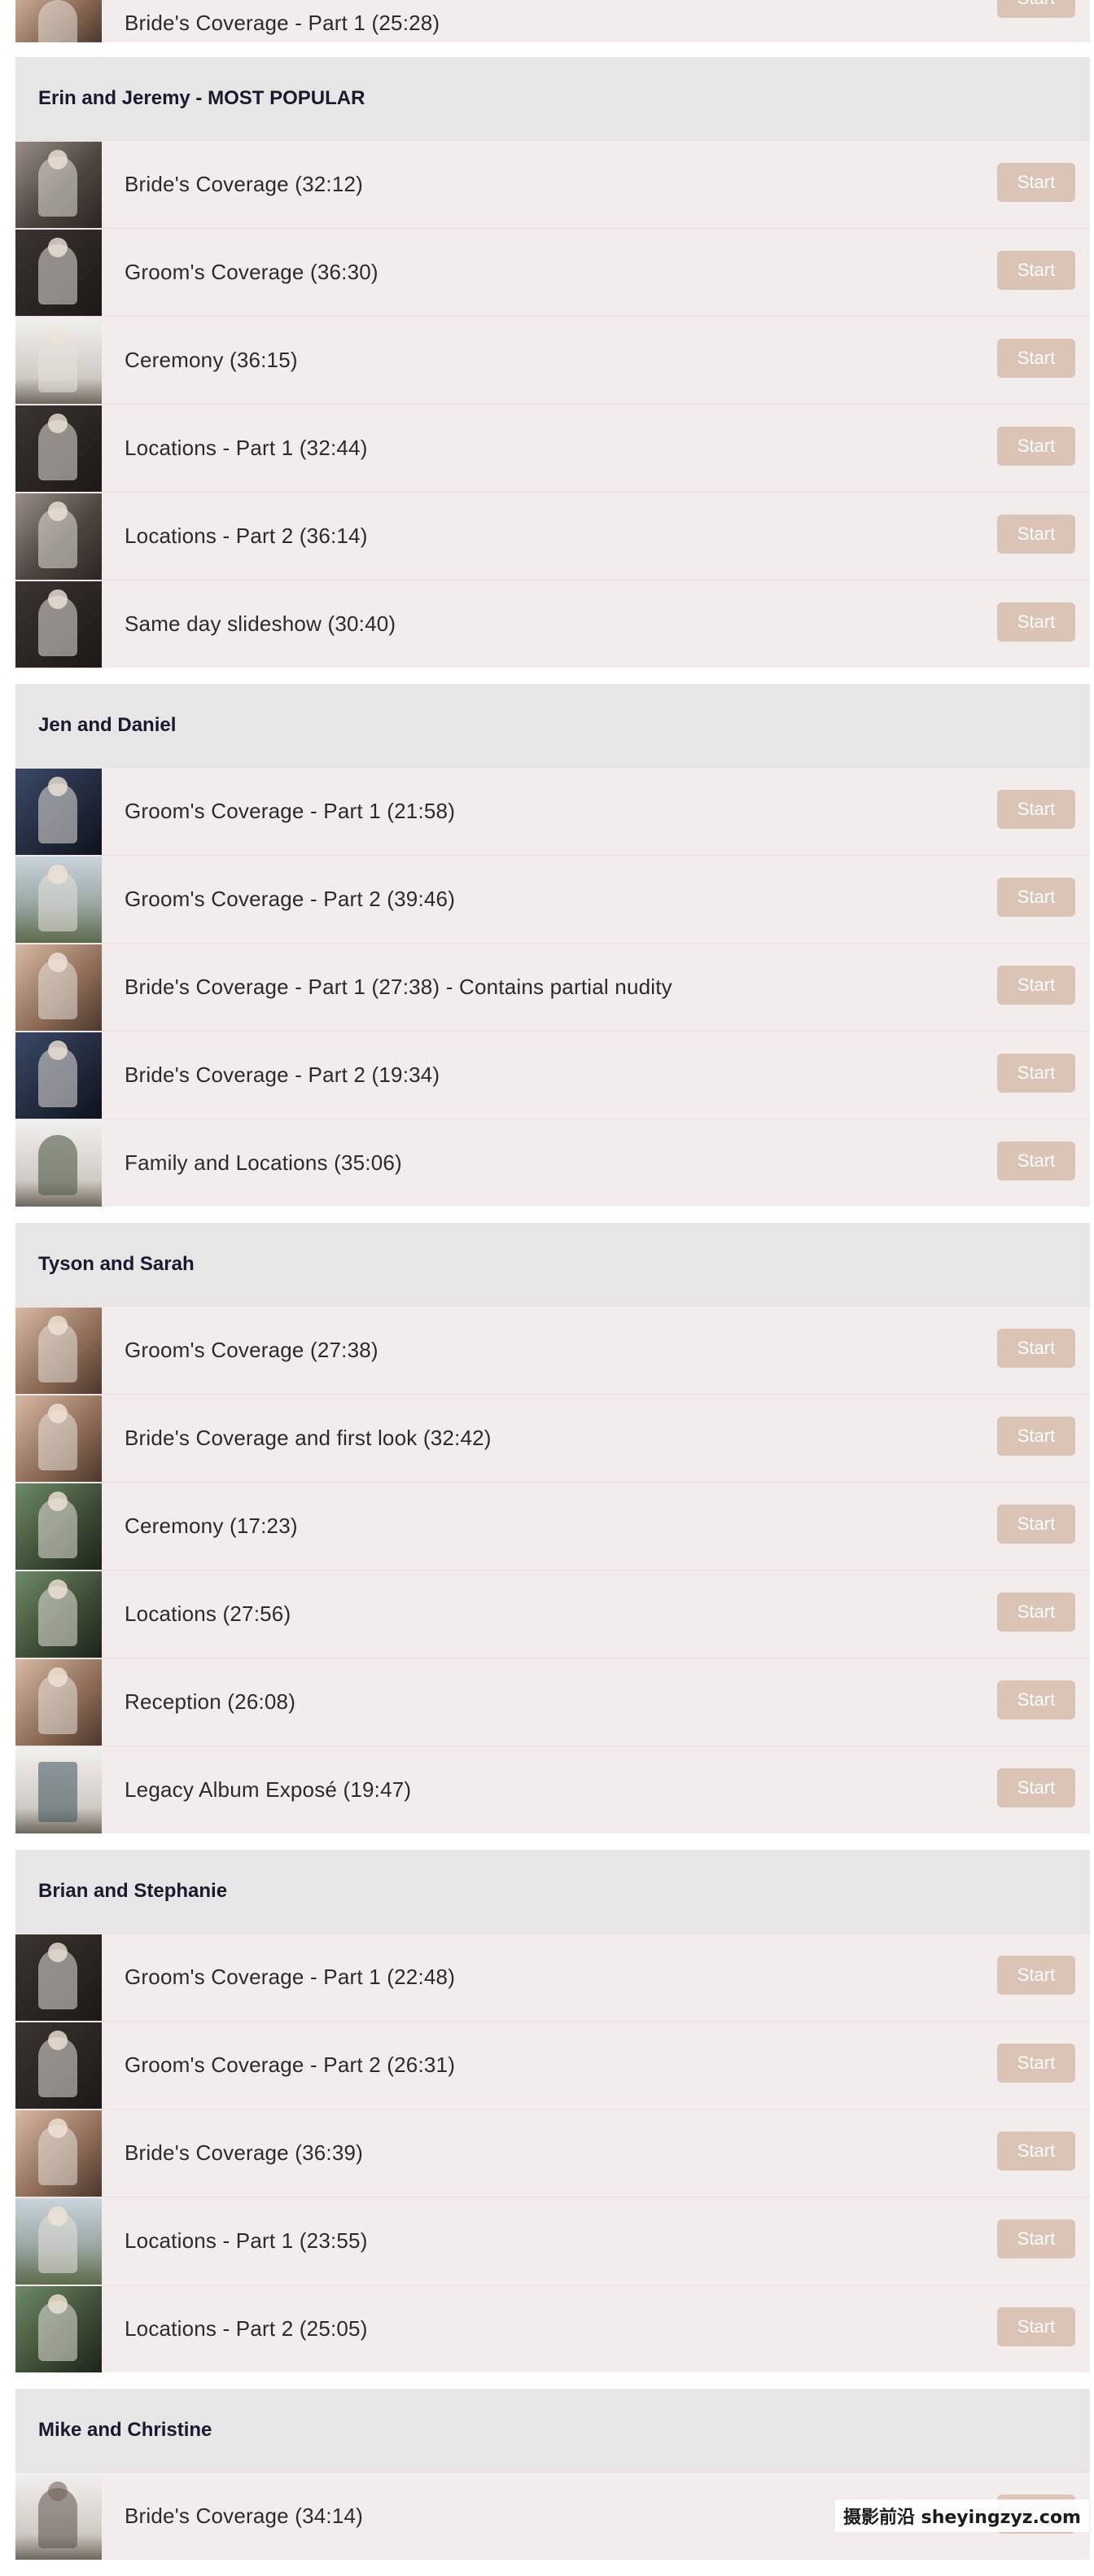  I want to click on section-title: Brian and Stephanie, so click(552, 1891).